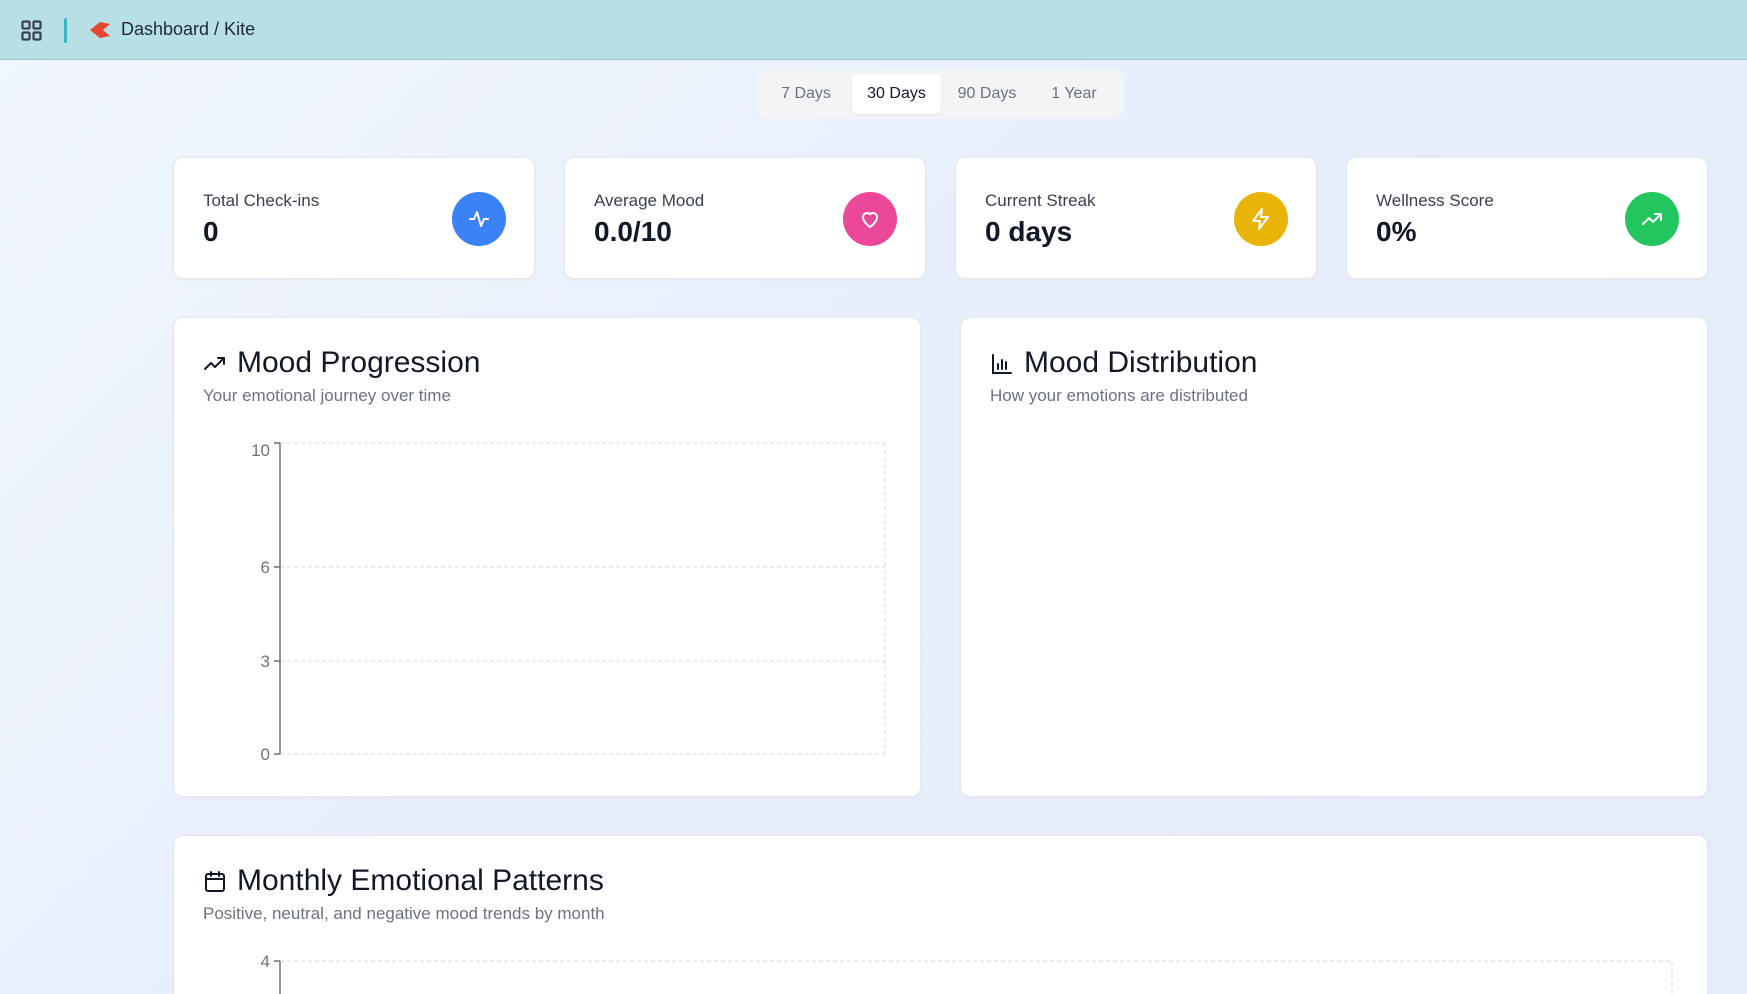 This screenshot has width=1747, height=994. What do you see at coordinates (265, 661) in the screenshot?
I see `y-tick-label: 3` at bounding box center [265, 661].